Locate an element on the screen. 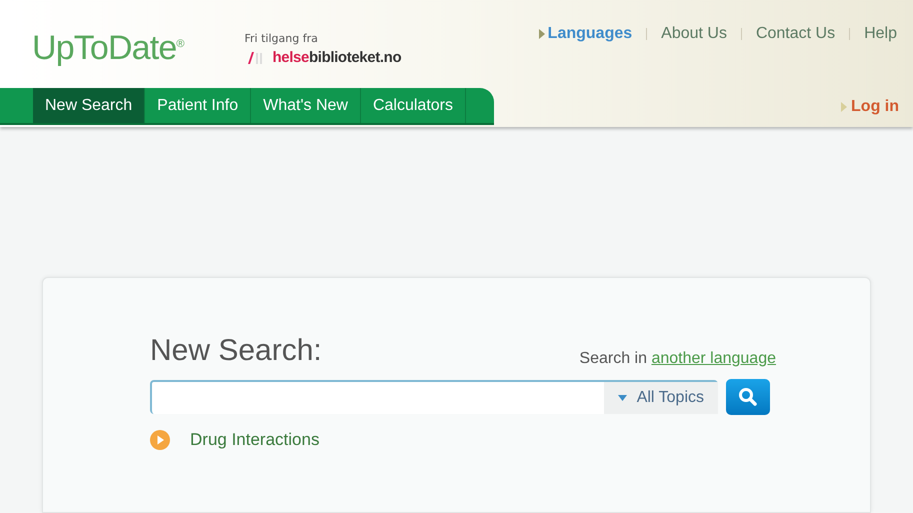 Image resolution: width=913 pixels, height=513 pixels. drug-interactions-link: Drug Interactions is located at coordinates (235, 439).